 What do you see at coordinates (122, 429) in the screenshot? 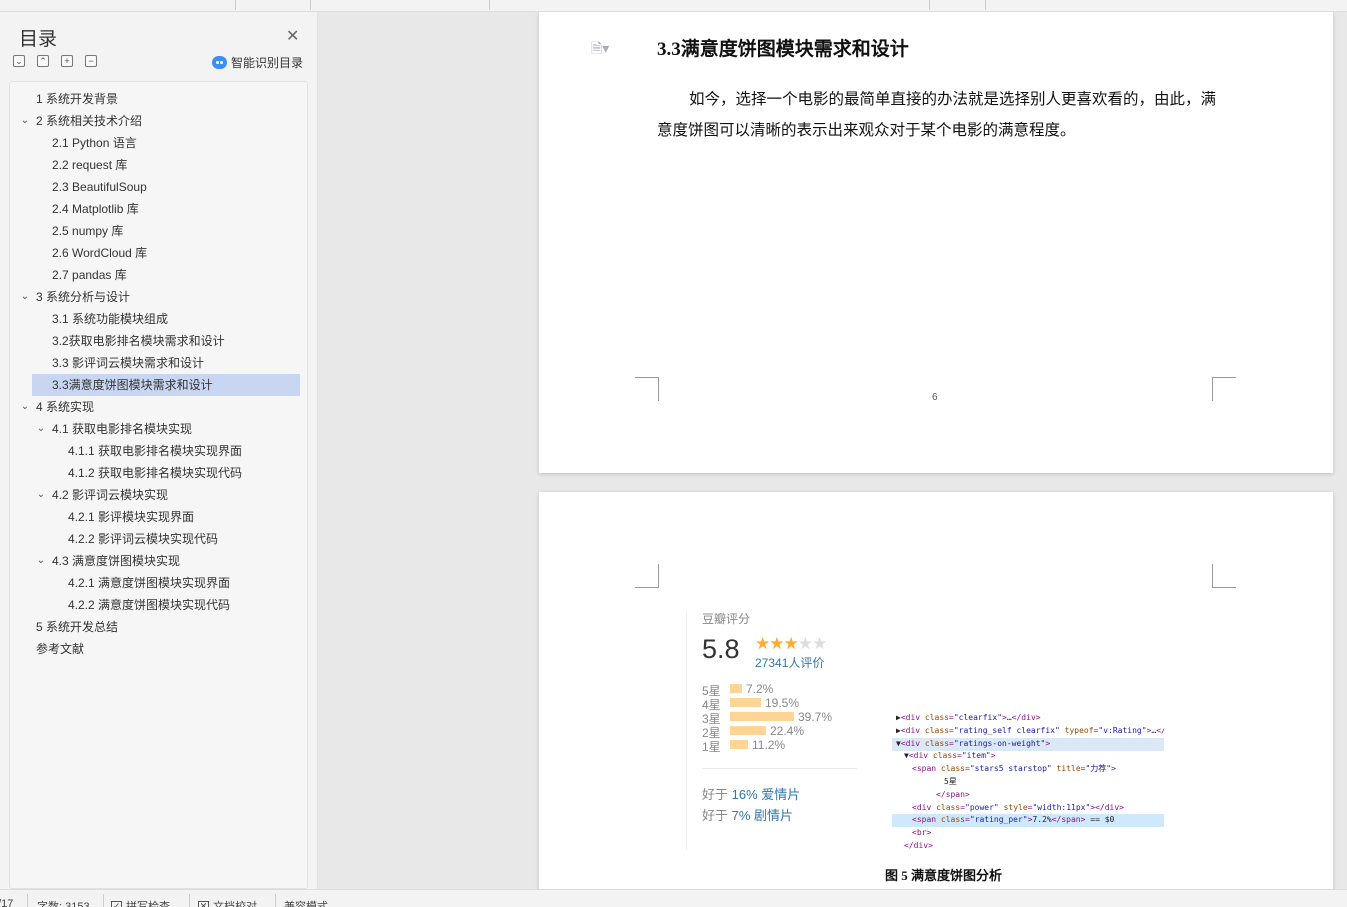
I see `toc-item-label: 4.1 获取电影排名模块实现` at bounding box center [122, 429].